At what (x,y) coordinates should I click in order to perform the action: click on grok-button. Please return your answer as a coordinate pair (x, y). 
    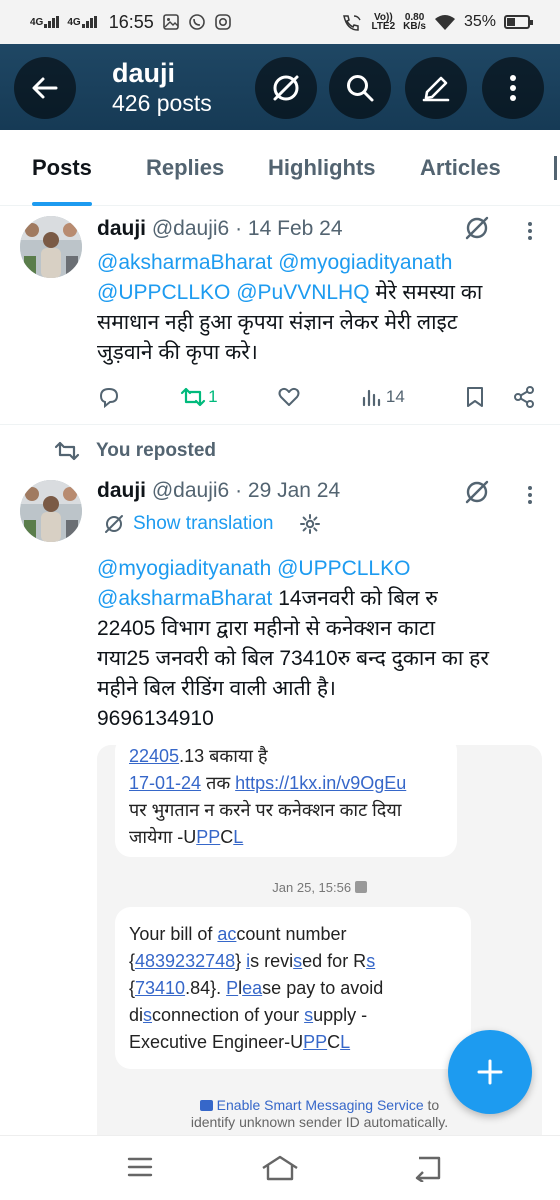
    Looking at the image, I should click on (286, 88).